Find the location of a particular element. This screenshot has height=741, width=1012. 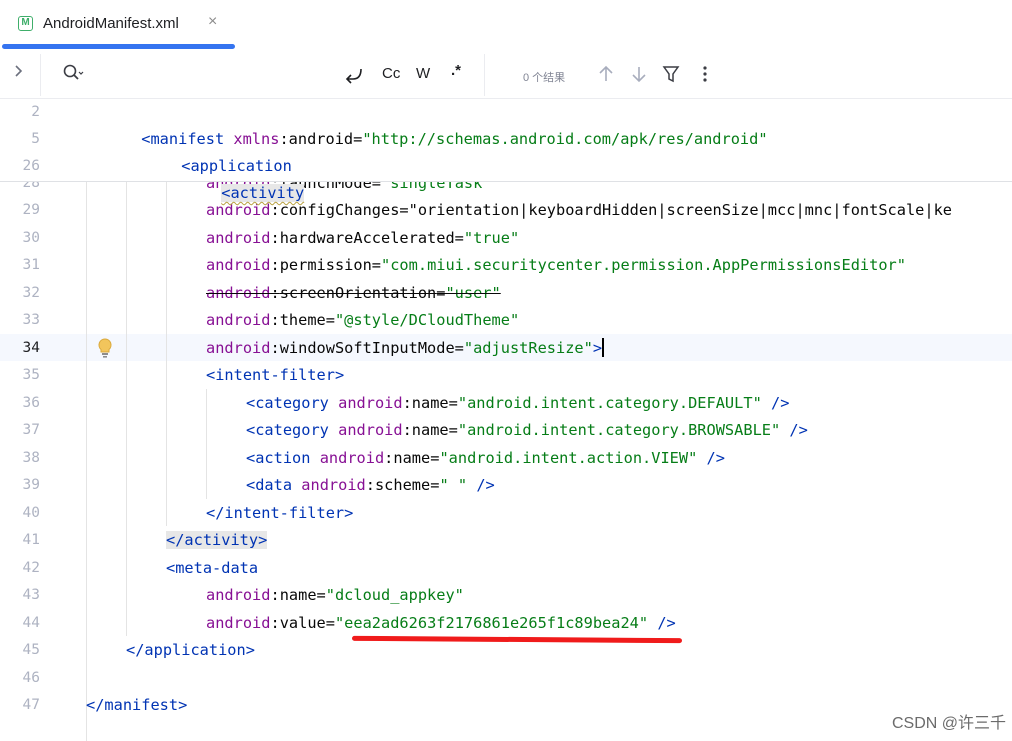

next-occurrence-icon is located at coordinates (639, 74).